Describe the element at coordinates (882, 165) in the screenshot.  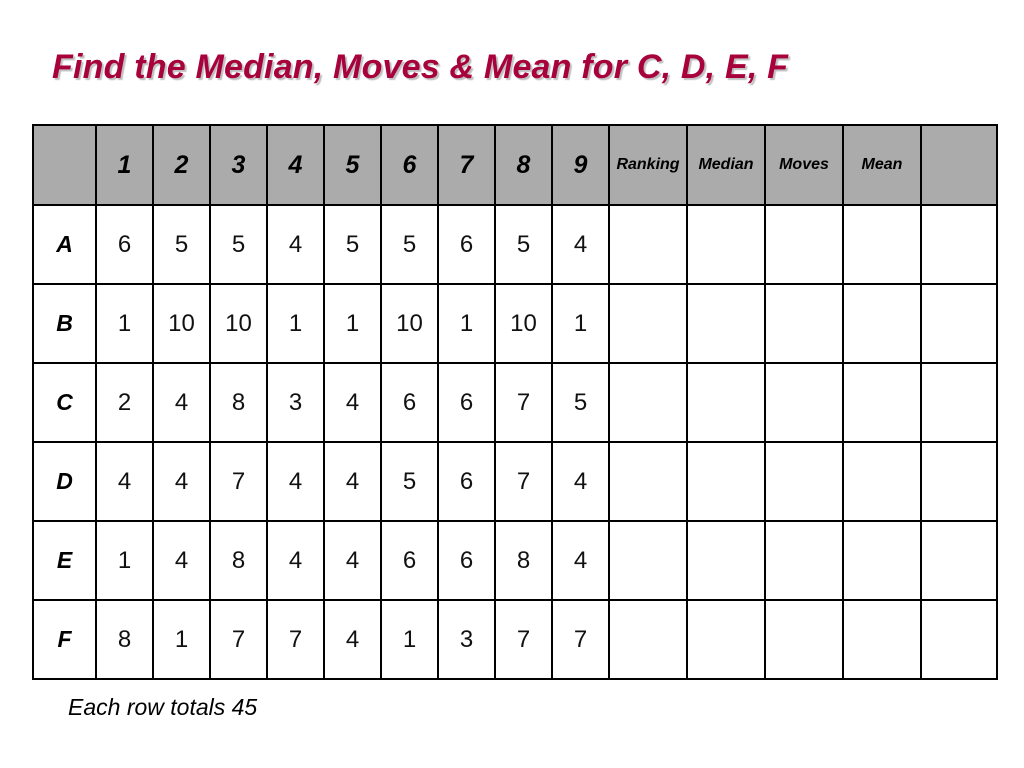
I see `header-mean: Mean` at that location.